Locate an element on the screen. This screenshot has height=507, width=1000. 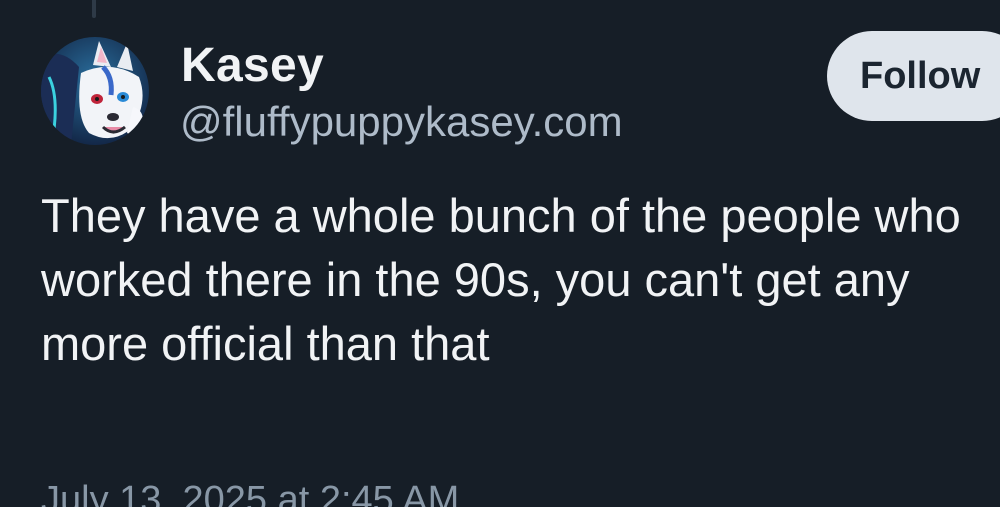
follow-button: Follow is located at coordinates (913, 76).